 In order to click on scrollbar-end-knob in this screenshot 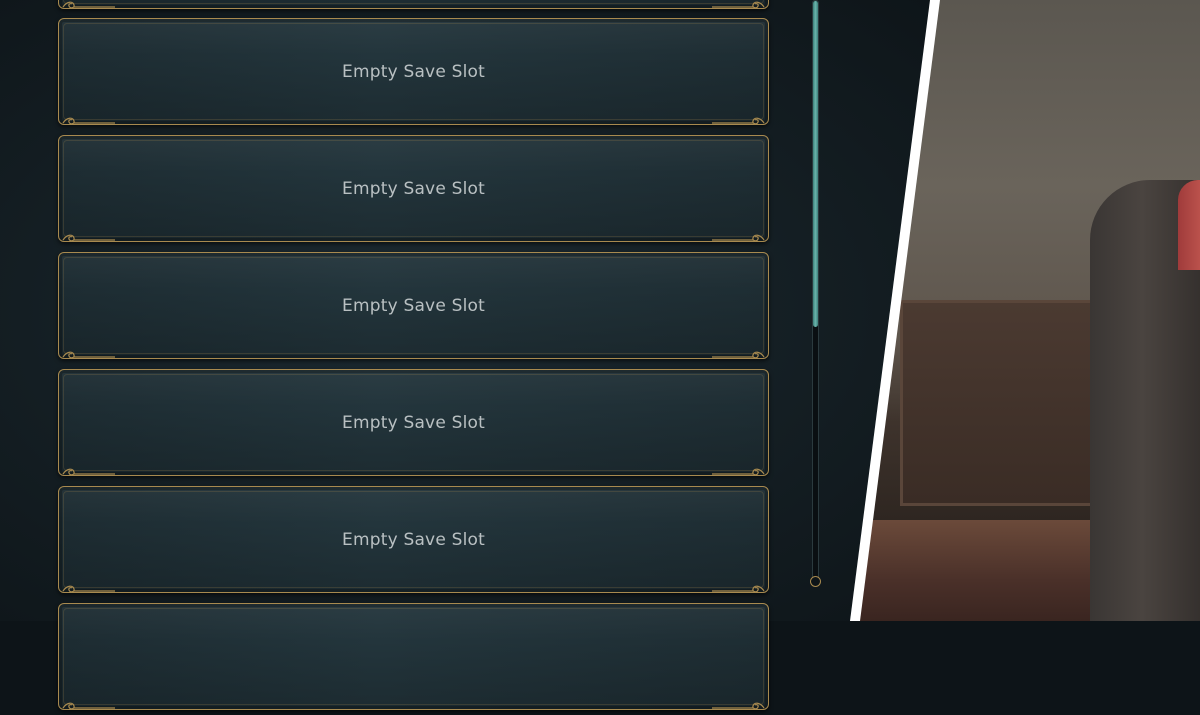, I will do `click(815, 581)`.